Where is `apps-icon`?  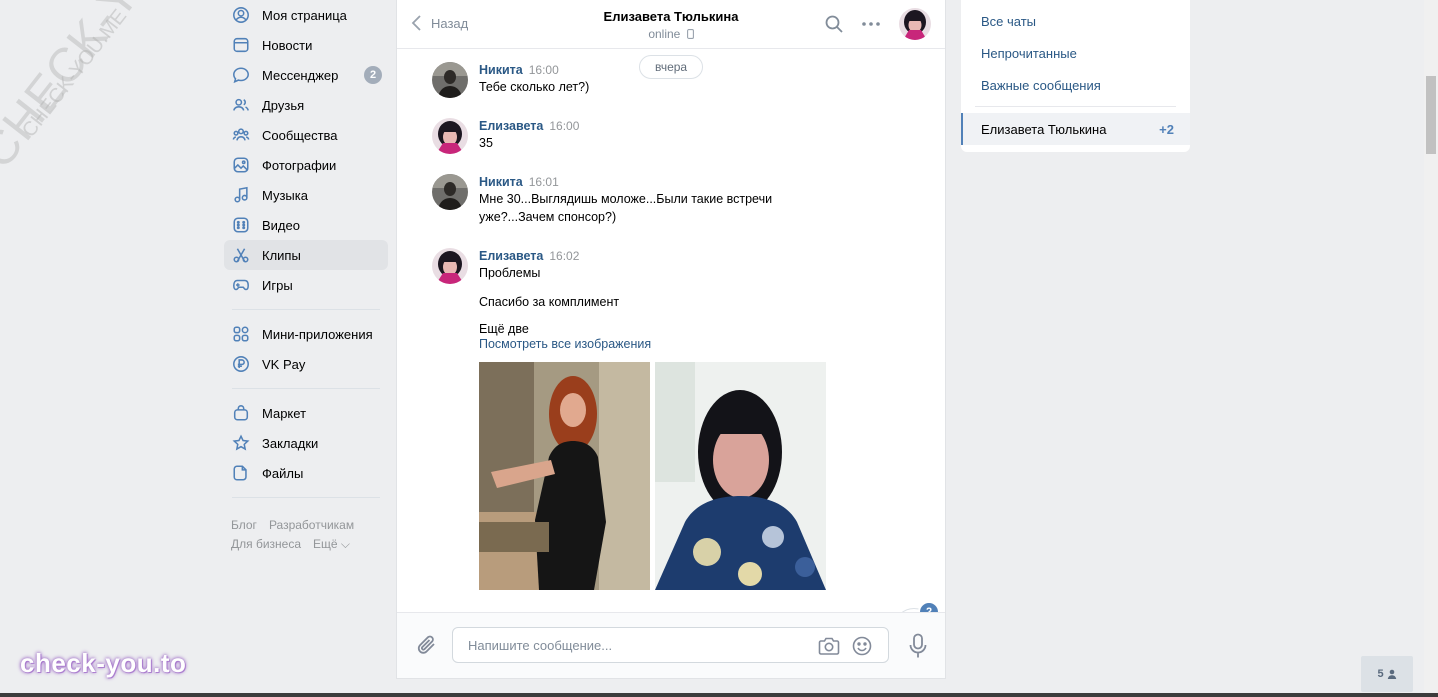
apps-icon is located at coordinates (241, 334).